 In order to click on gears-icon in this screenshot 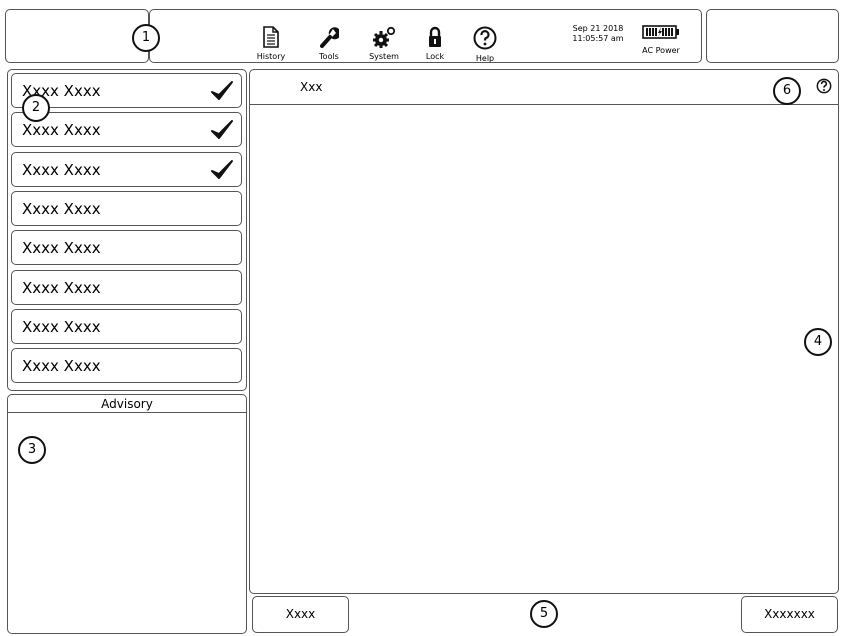, I will do `click(384, 37)`.